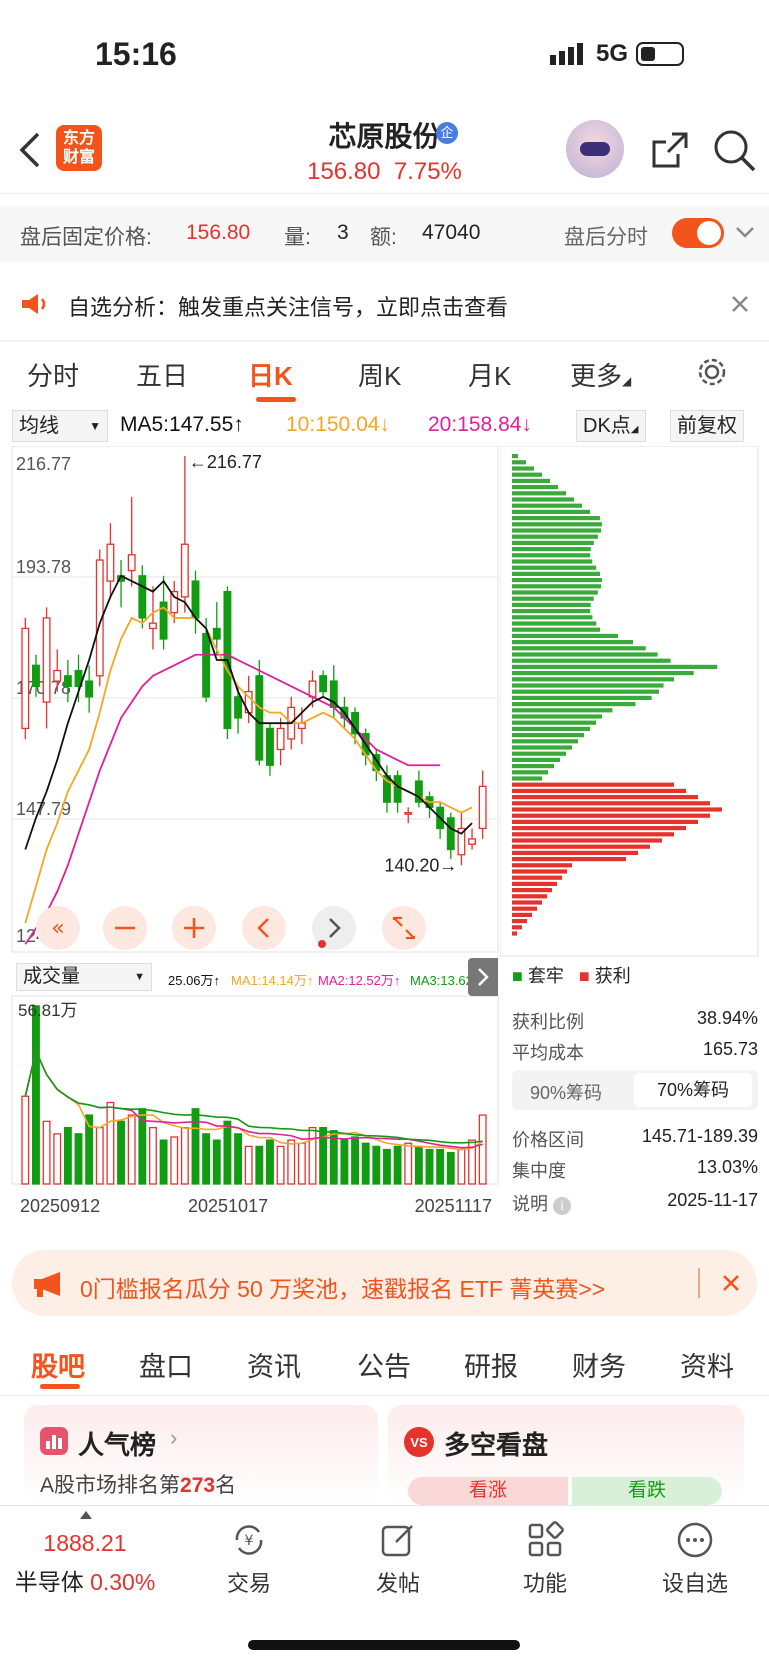 This screenshot has width=769, height=1665. What do you see at coordinates (599, 1364) in the screenshot?
I see `tab-finance: 财务` at bounding box center [599, 1364].